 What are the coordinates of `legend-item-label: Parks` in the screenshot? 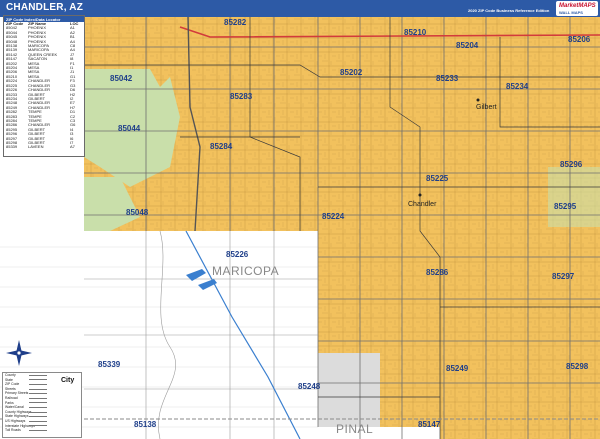 It's located at (9, 402).